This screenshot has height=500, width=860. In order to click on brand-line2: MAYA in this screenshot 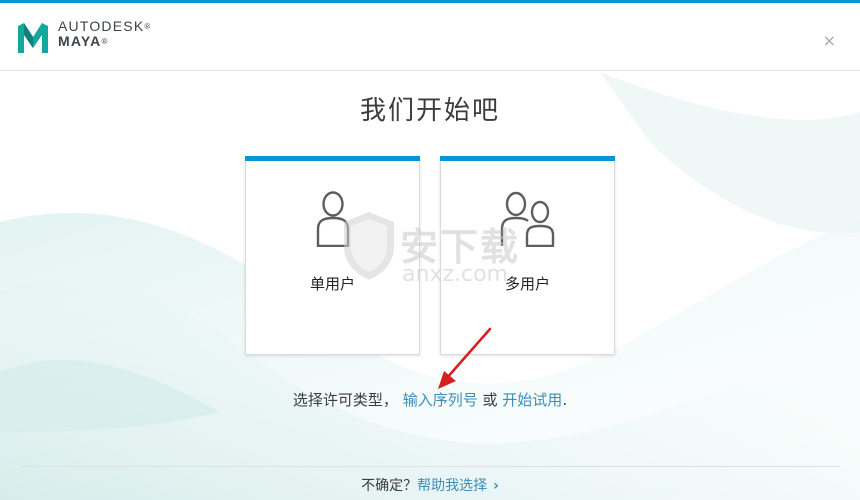, I will do `click(80, 41)`.